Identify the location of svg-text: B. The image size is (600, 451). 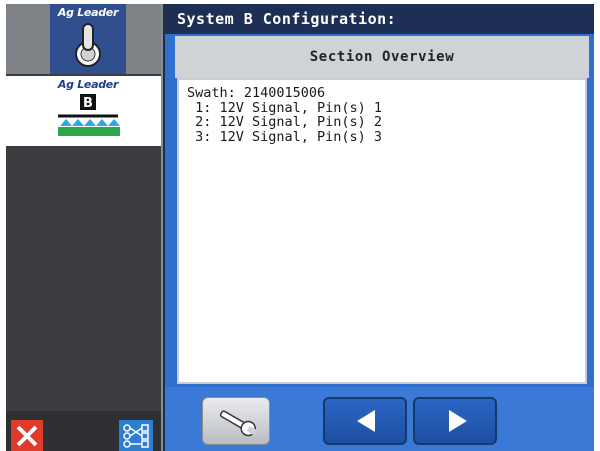
(88, 103).